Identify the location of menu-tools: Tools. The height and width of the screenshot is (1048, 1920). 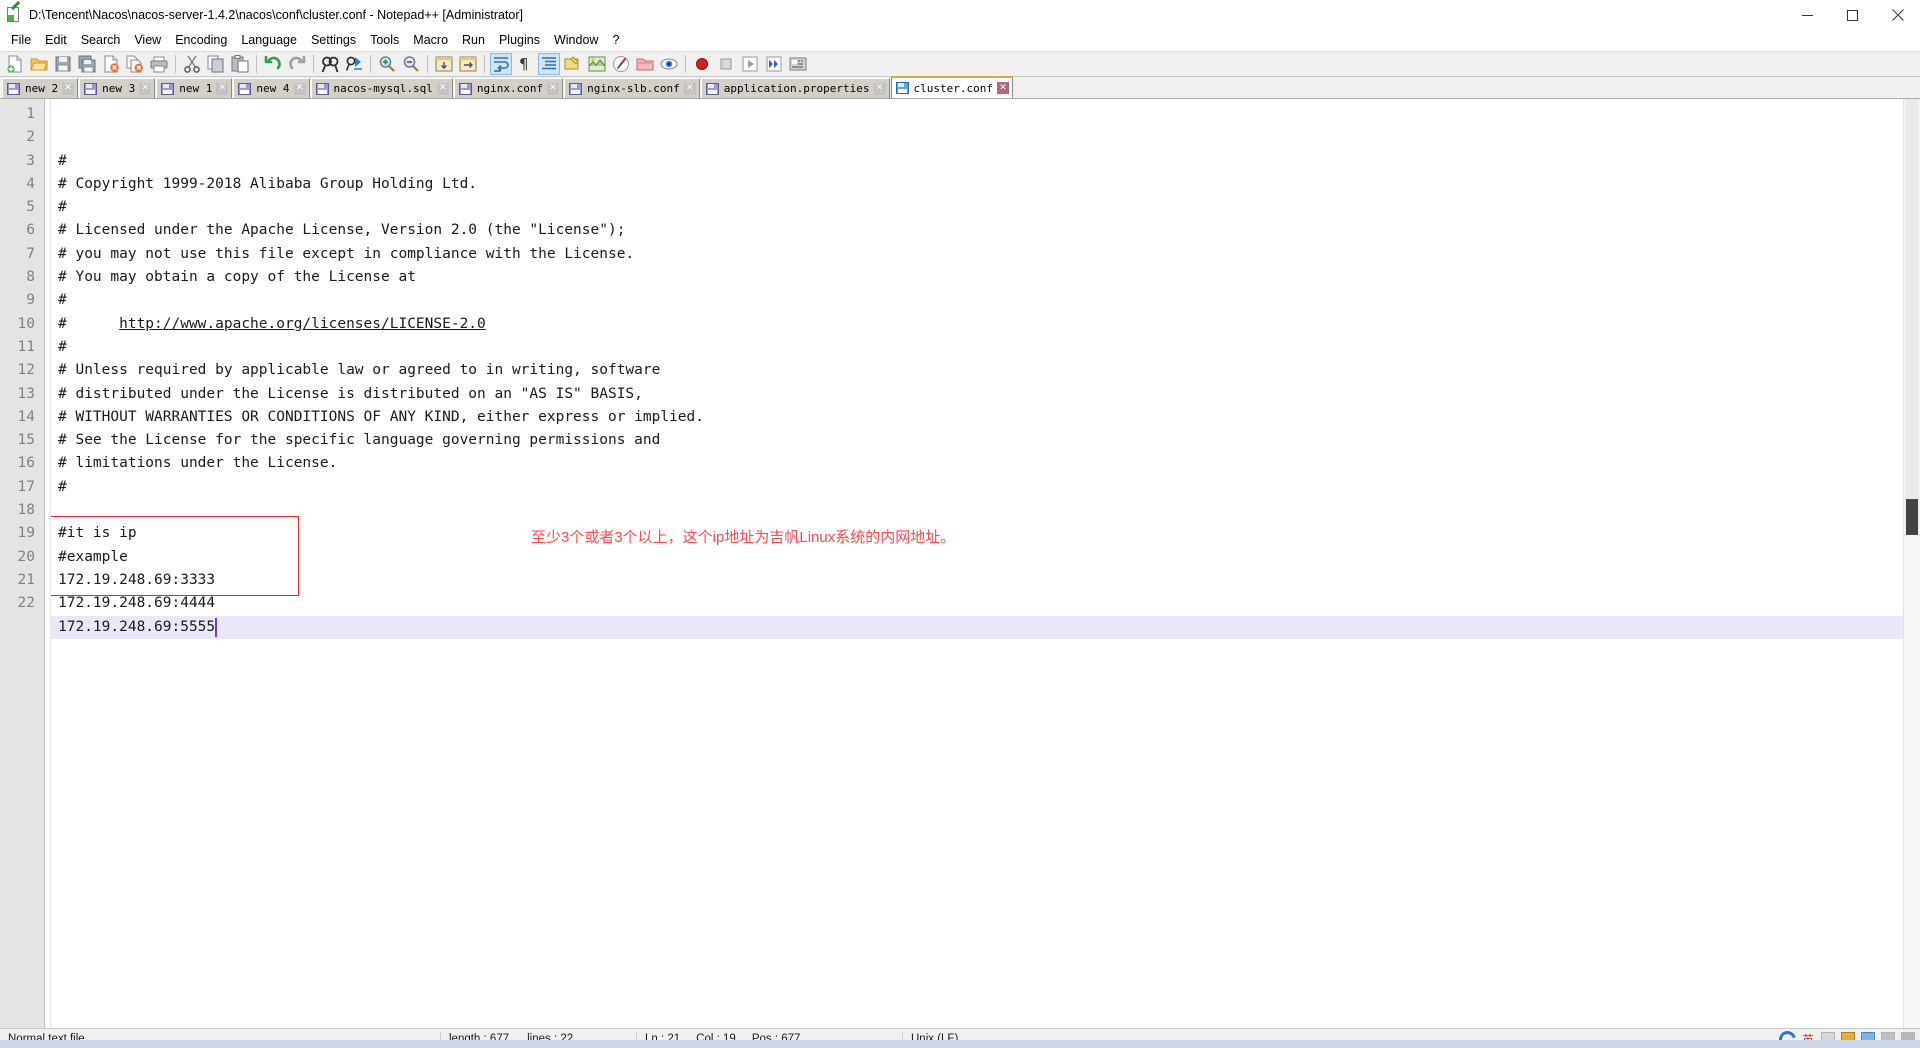
(384, 40).